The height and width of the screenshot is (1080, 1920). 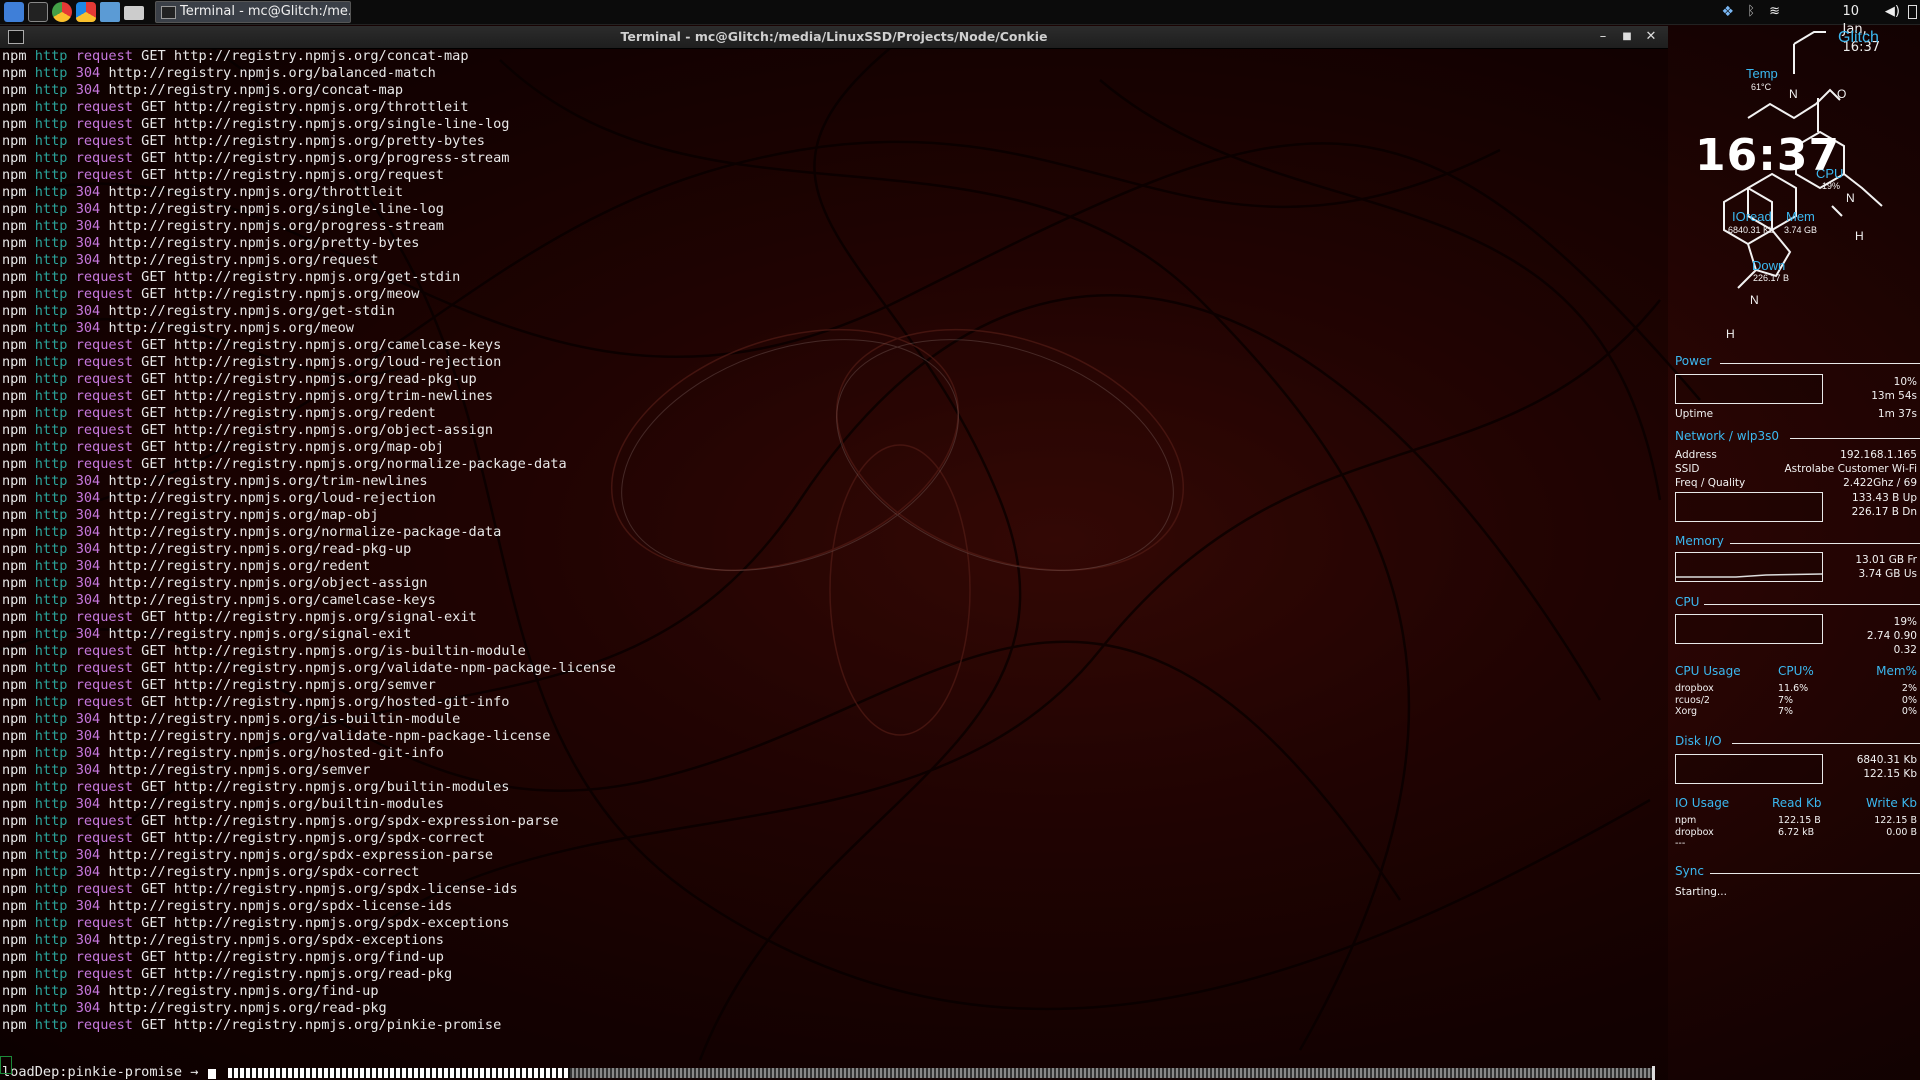 I want to click on chrome-icon, so click(x=62, y=12).